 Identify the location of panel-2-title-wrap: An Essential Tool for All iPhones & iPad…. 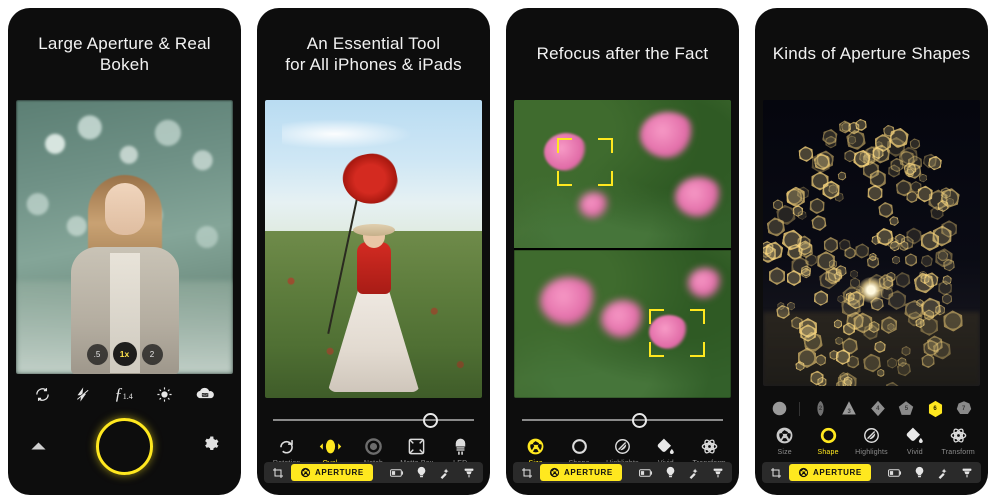
(373, 54).